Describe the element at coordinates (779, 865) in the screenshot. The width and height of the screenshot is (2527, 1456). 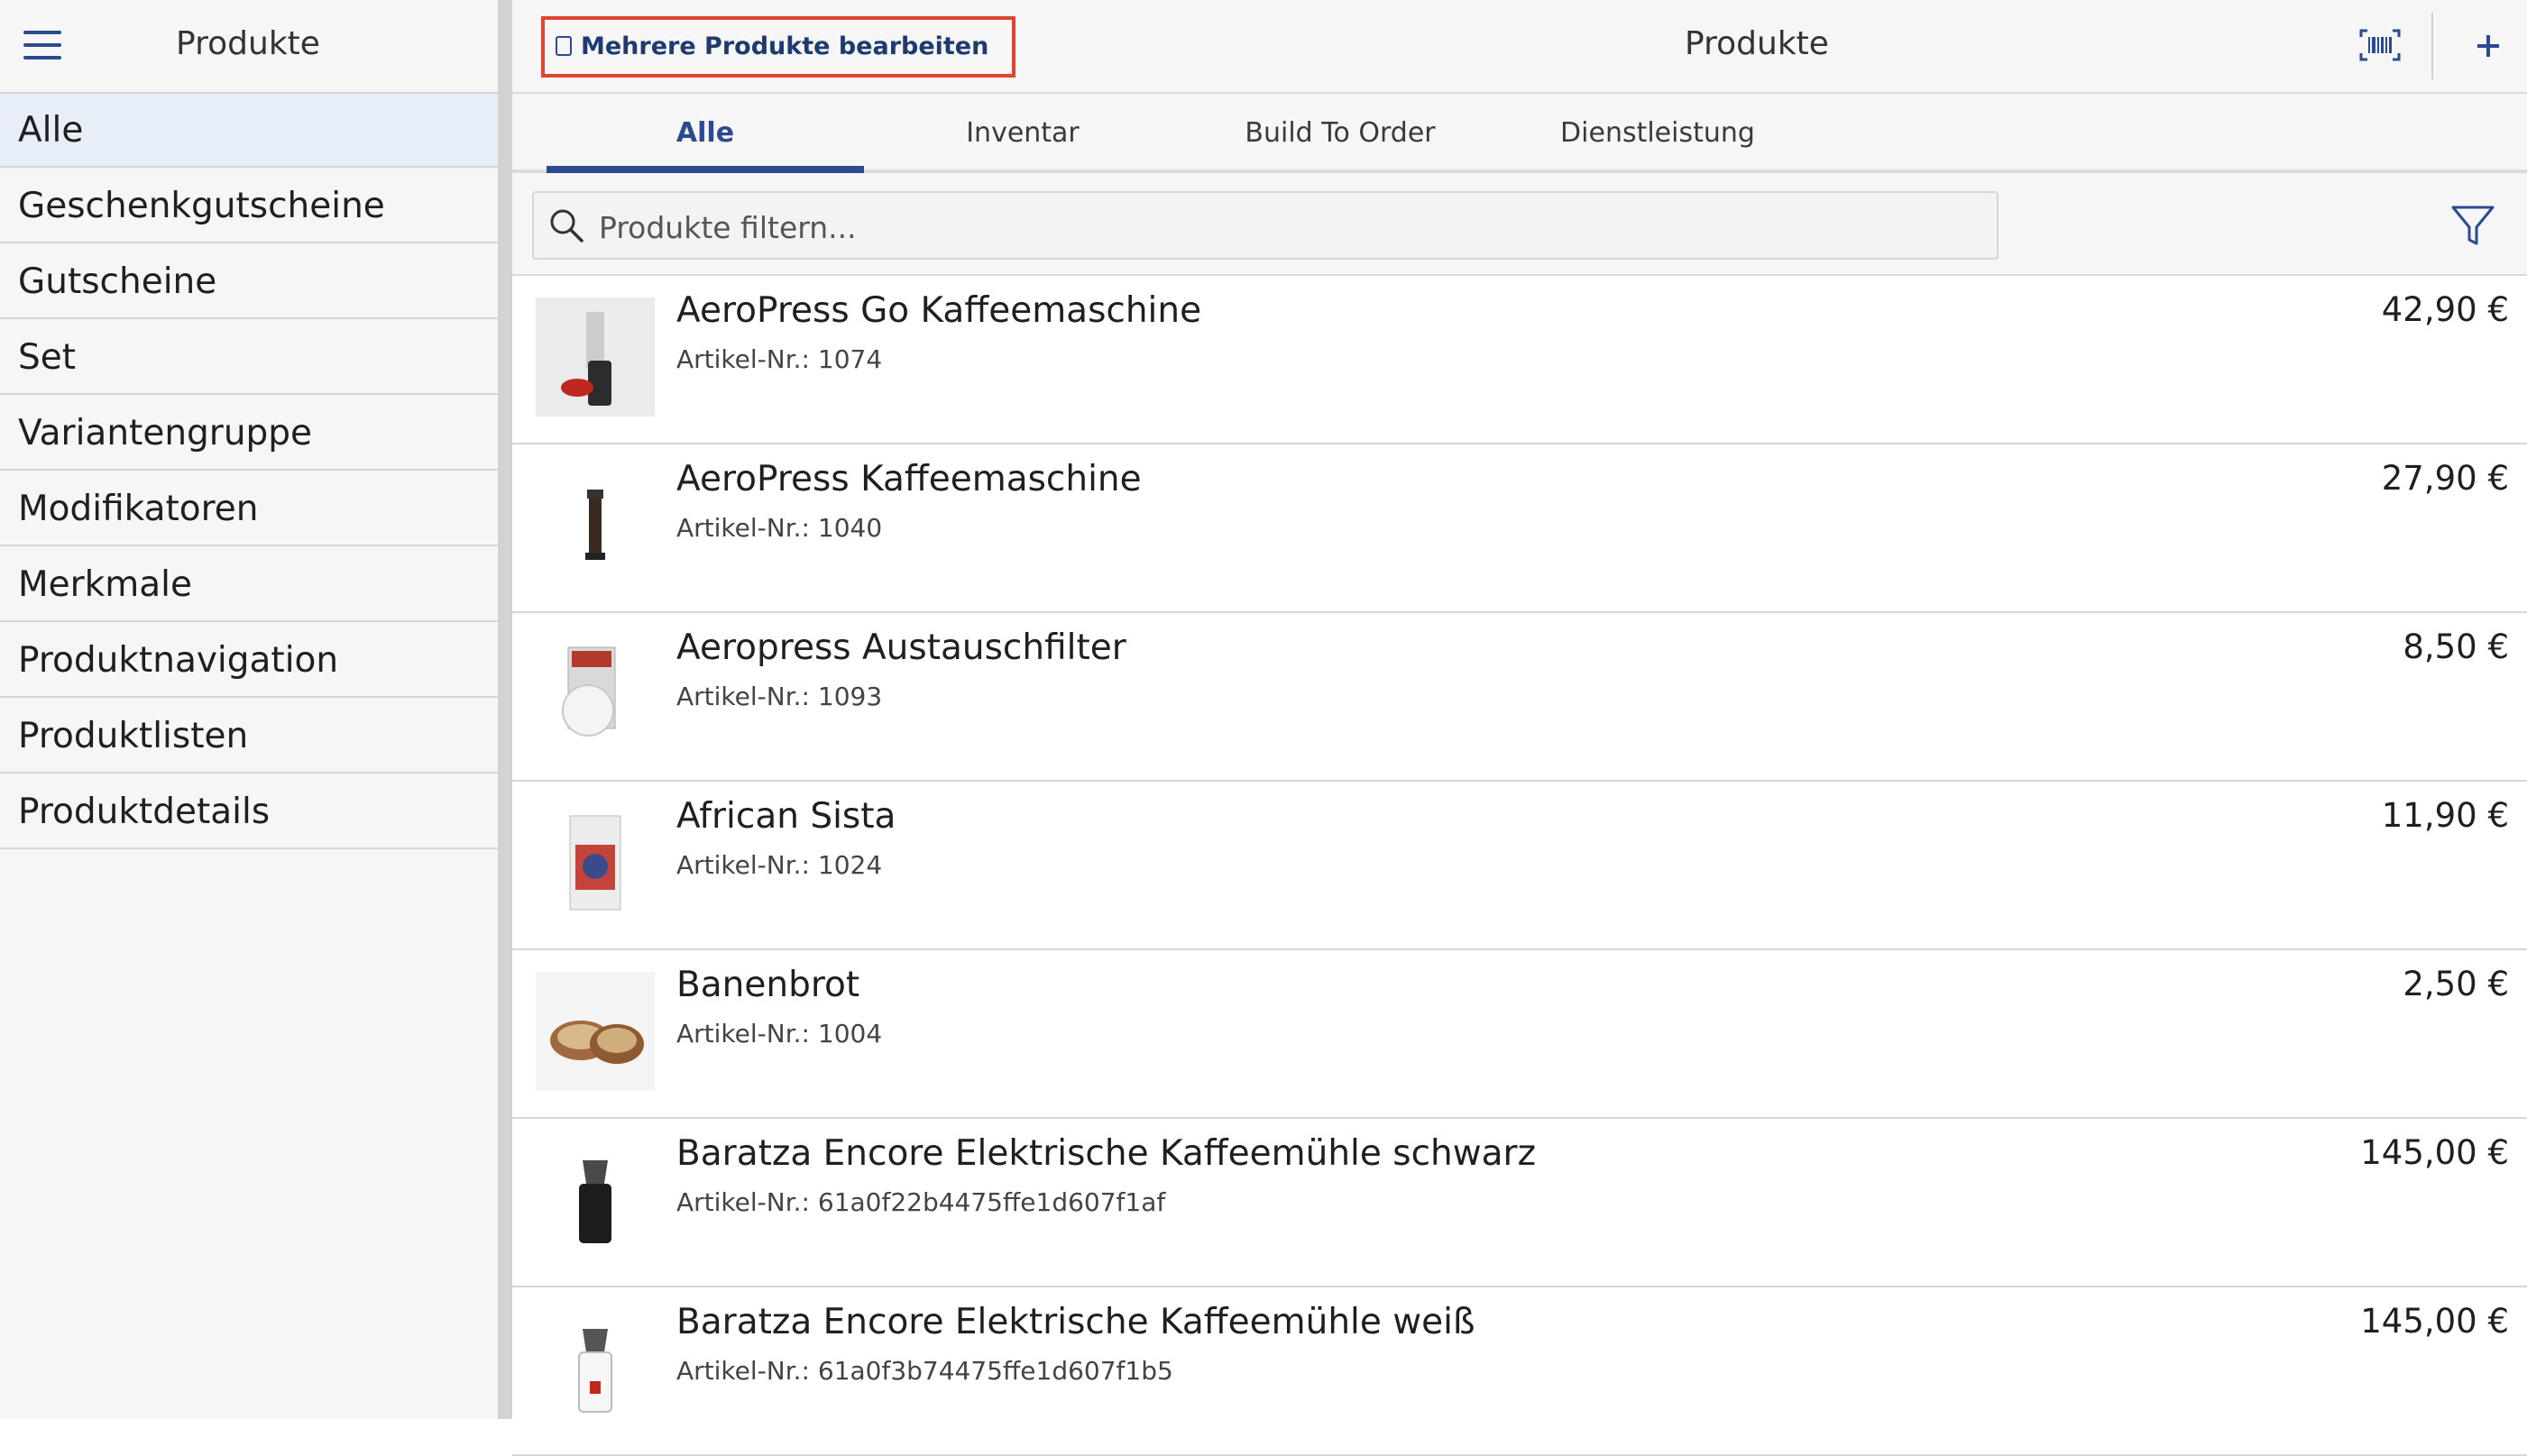
I see `product-sku: Artikel-Nr.: 1024` at that location.